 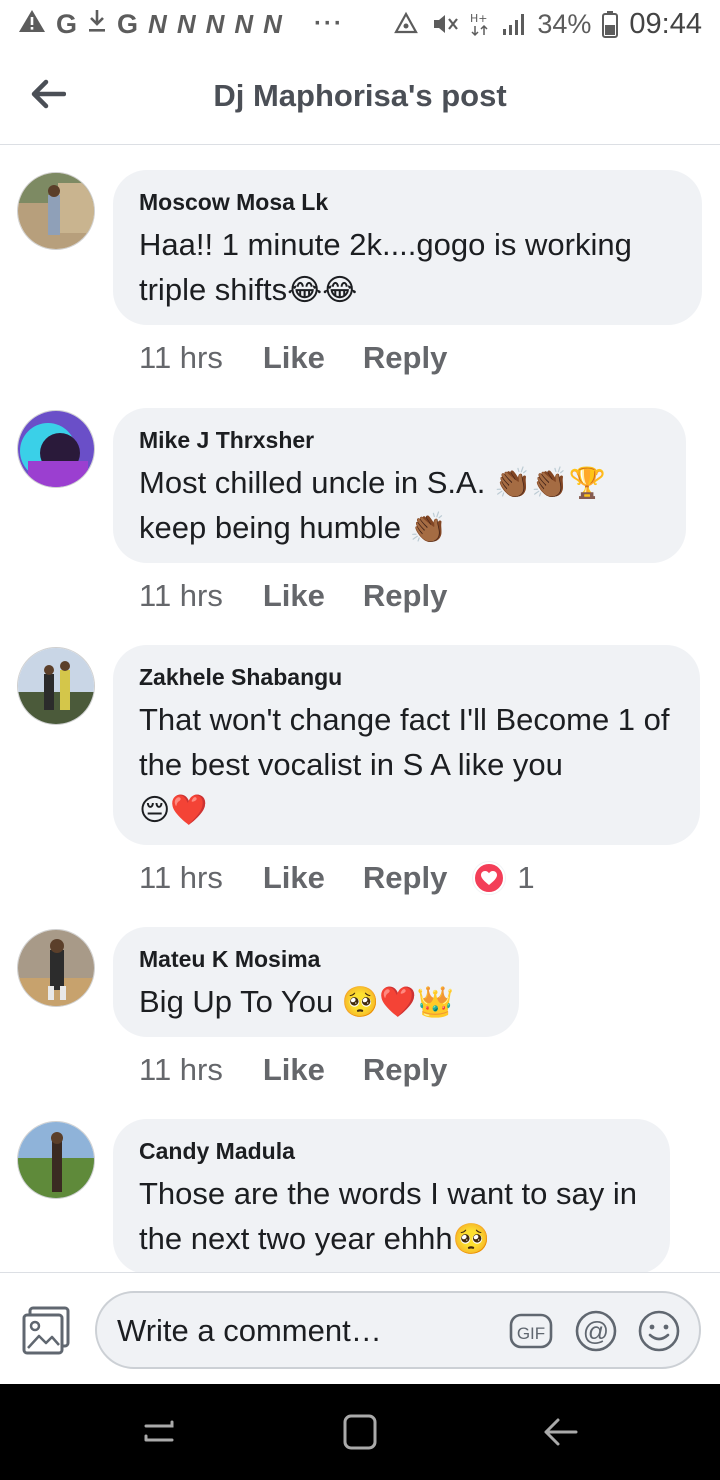 What do you see at coordinates (399, 440) in the screenshot?
I see `comment-author: Mike J Thrxsher` at bounding box center [399, 440].